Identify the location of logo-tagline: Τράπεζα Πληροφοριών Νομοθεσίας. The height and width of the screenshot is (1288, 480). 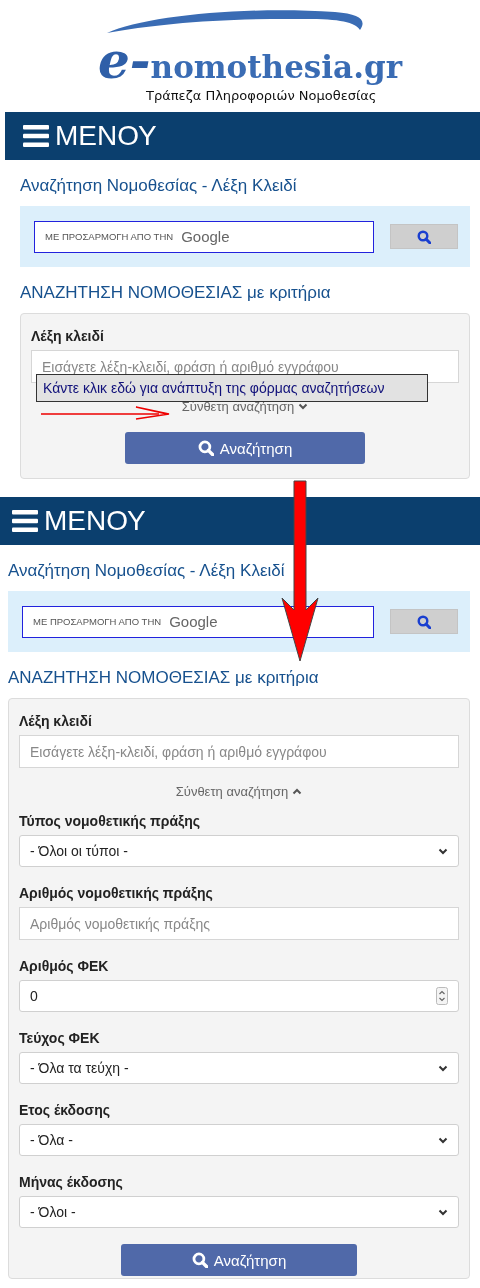
(262, 95).